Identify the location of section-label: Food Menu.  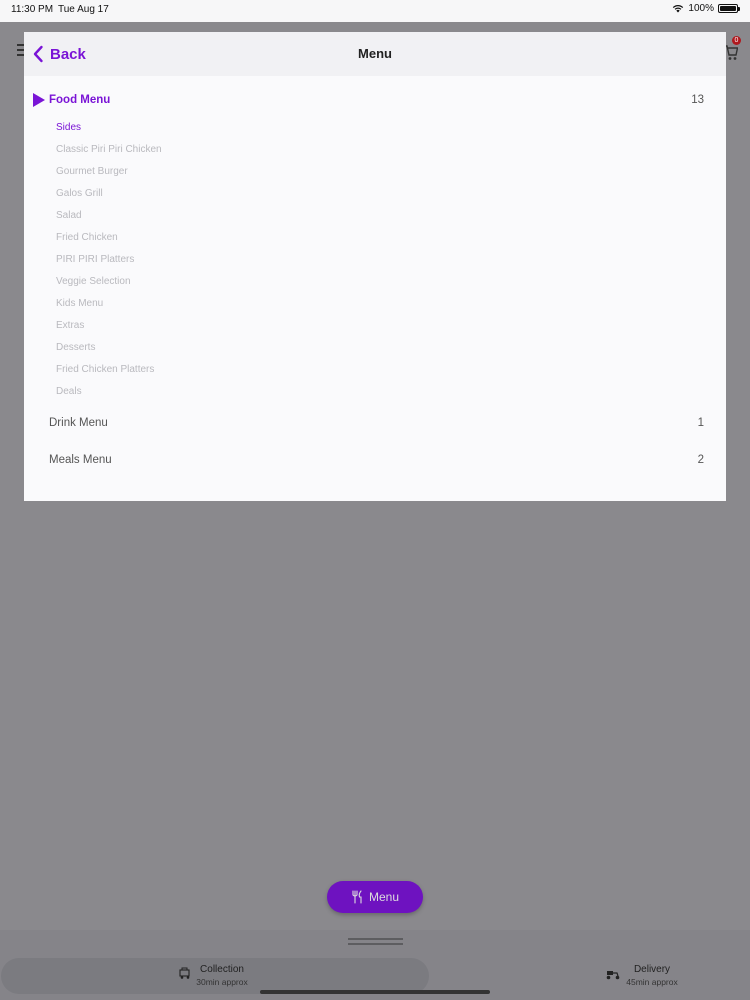
(80, 100).